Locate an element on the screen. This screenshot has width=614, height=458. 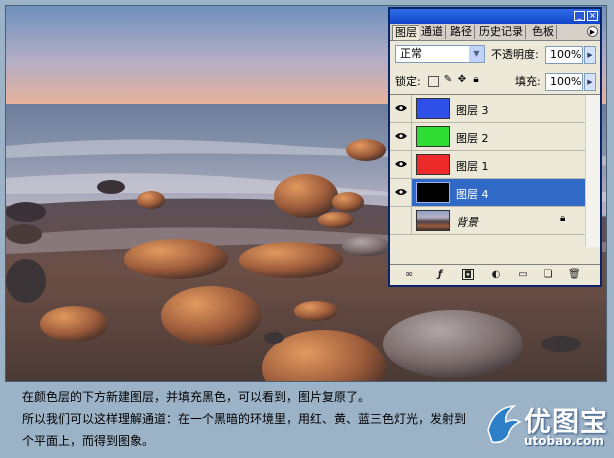
fill-field: 100% is located at coordinates (564, 82).